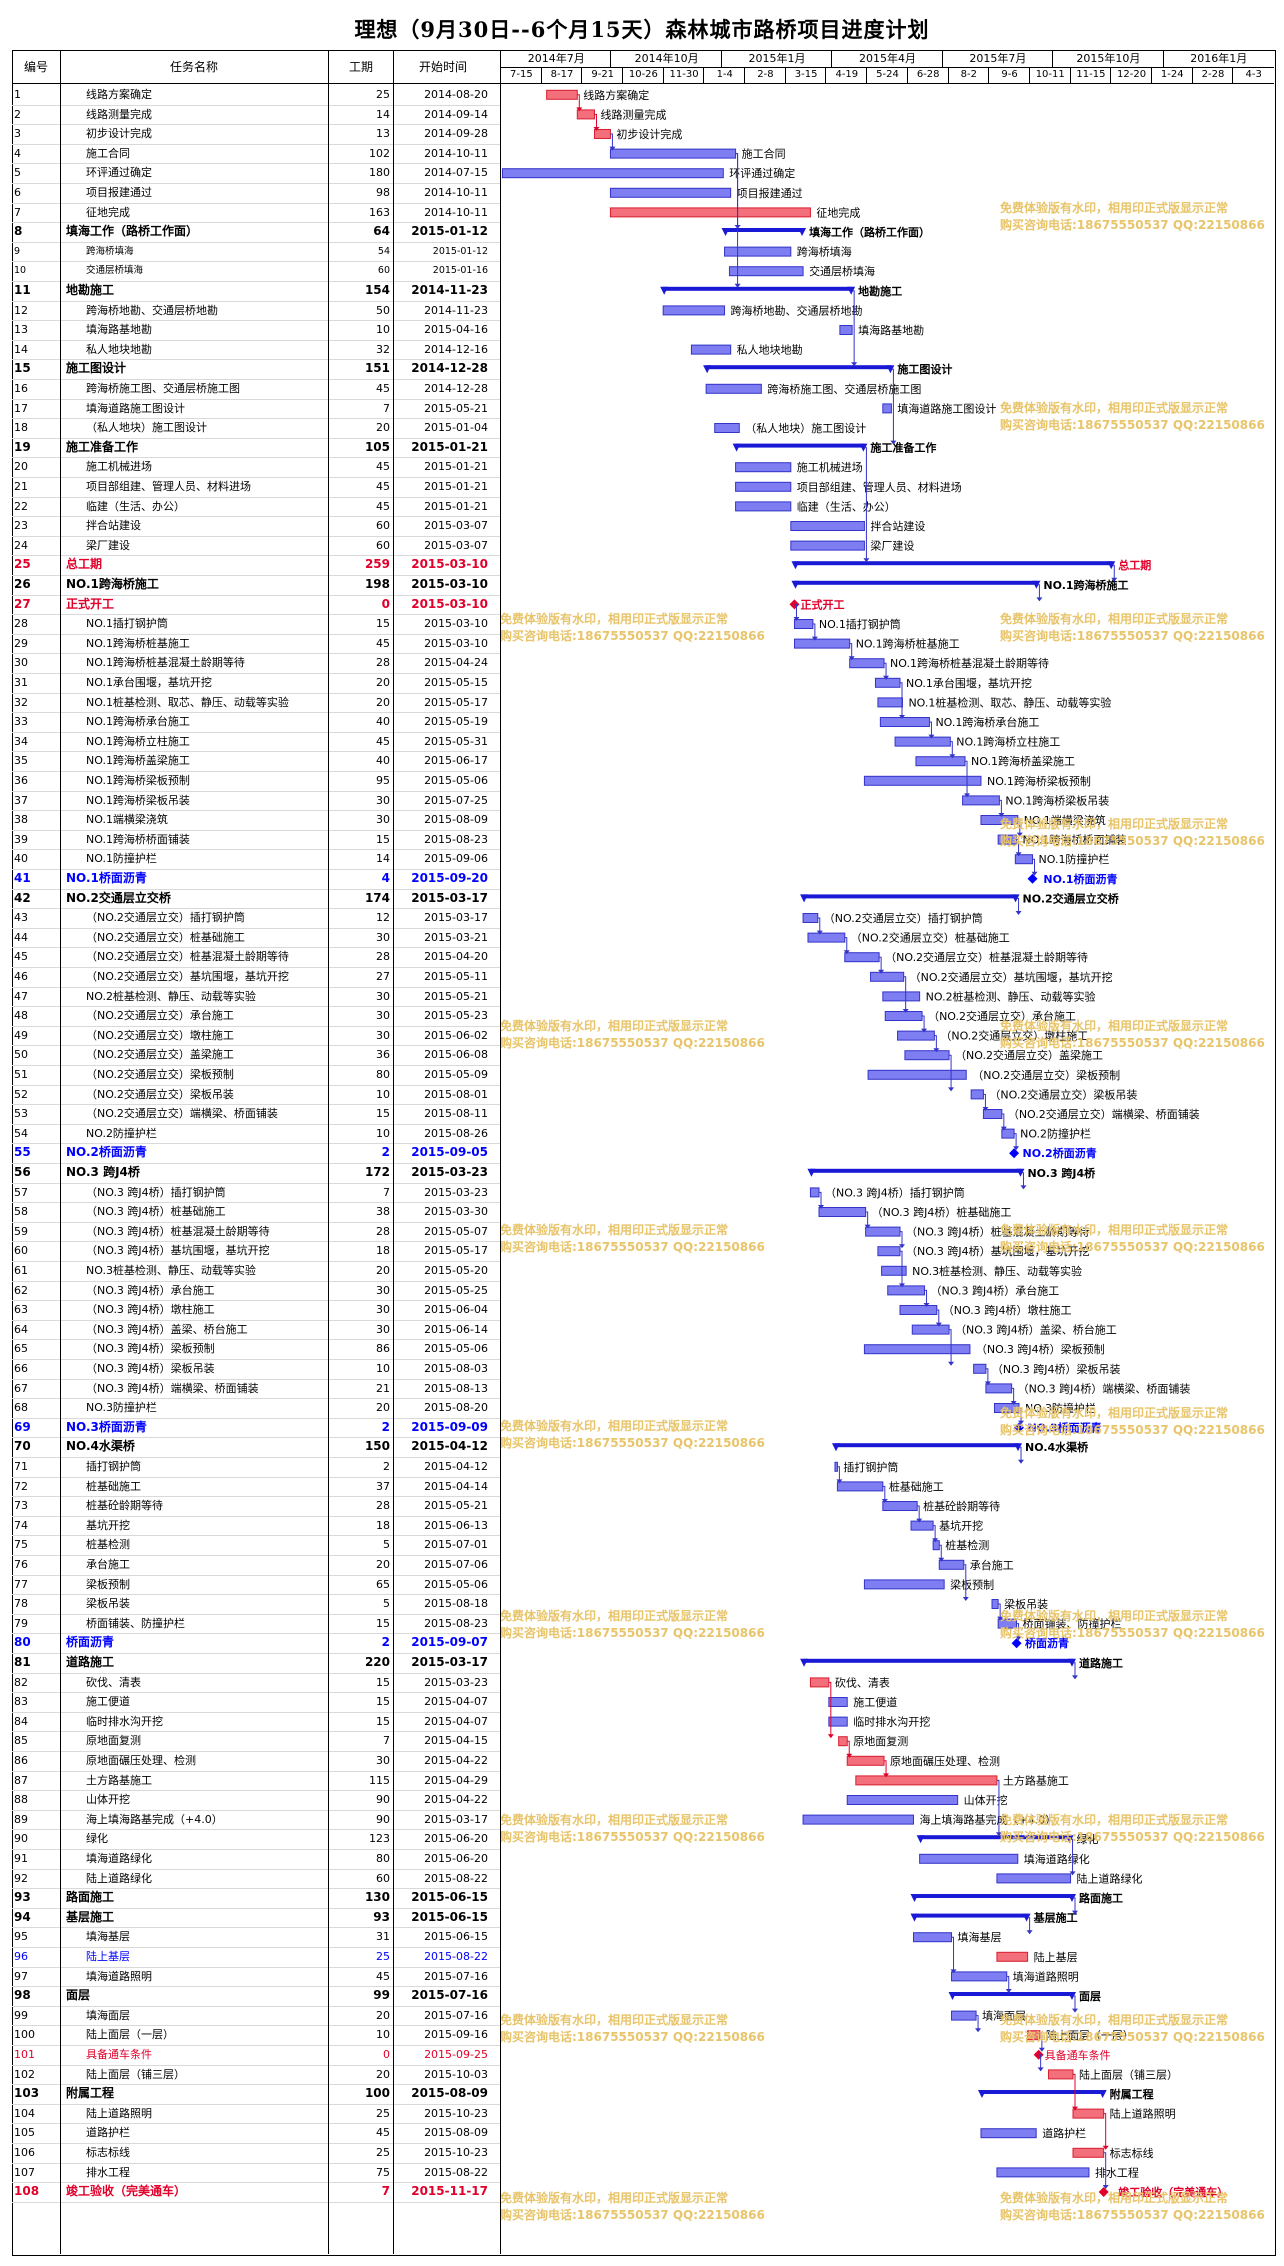 The image size is (1284, 2266). What do you see at coordinates (1064, 2133) in the screenshot?
I see `bar-label: 道路护栏` at bounding box center [1064, 2133].